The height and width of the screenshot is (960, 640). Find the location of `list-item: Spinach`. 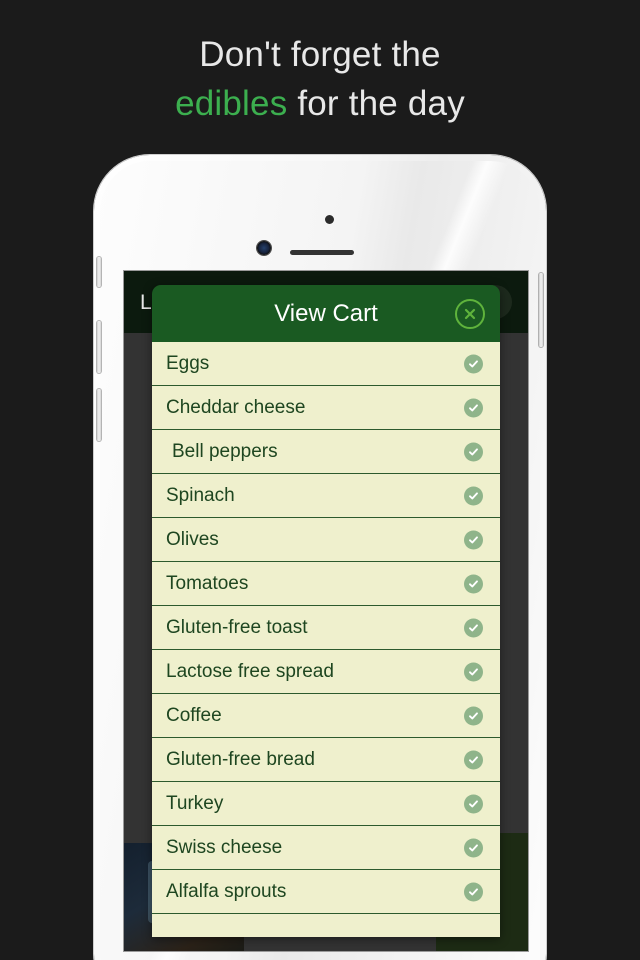

list-item: Spinach is located at coordinates (326, 496).